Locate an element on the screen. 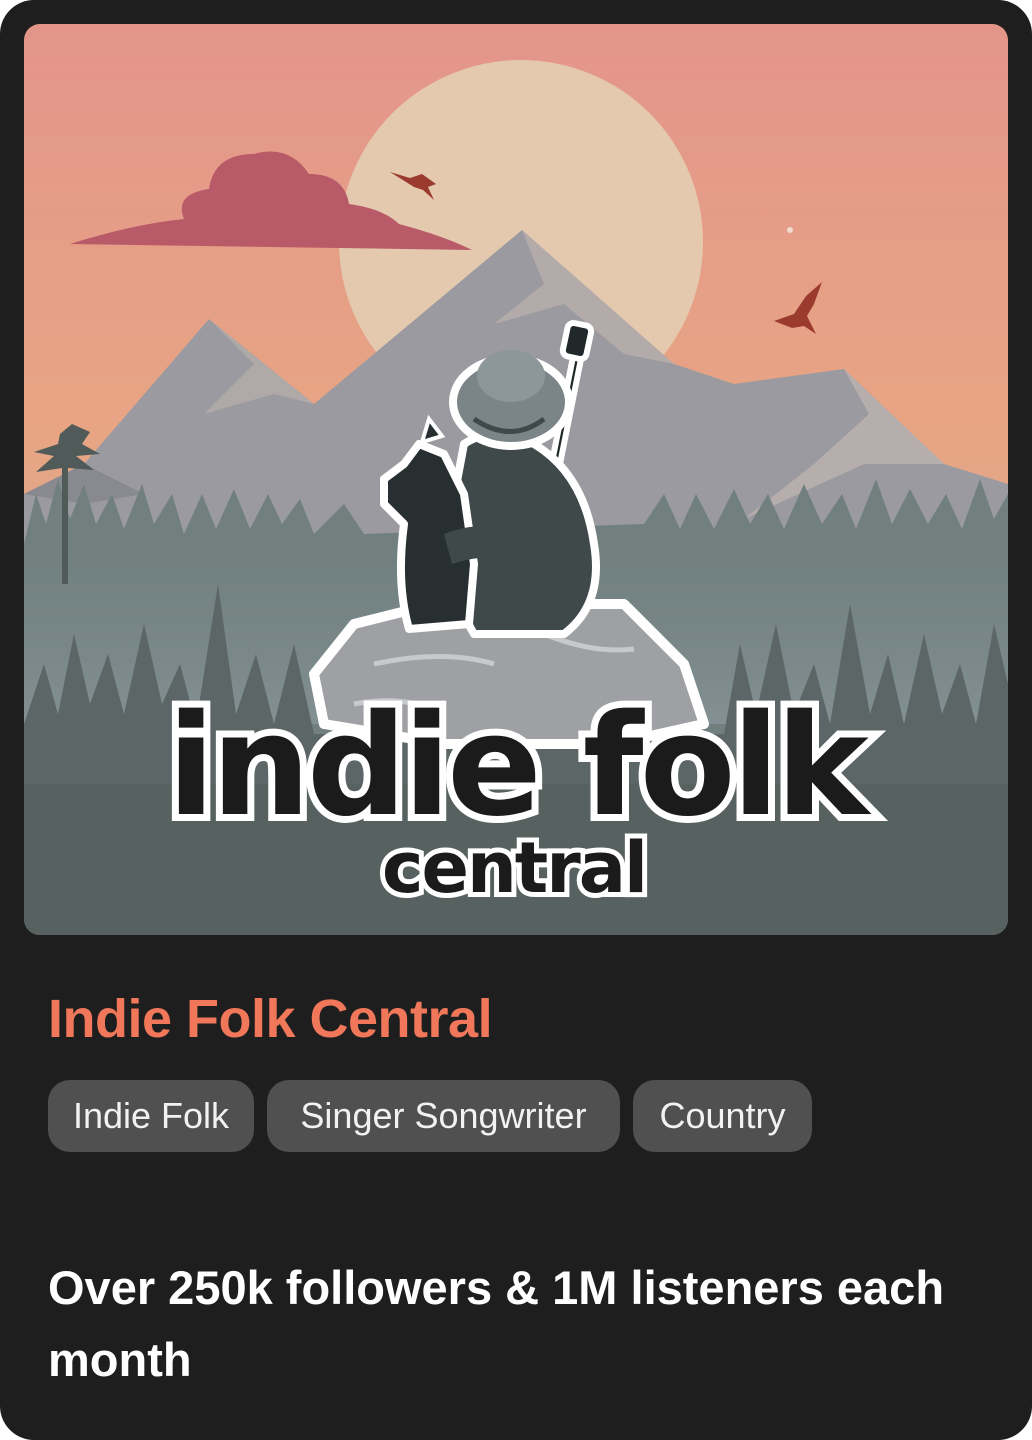 This screenshot has height=1440, width=1032. tag-indie-folk: Indie Folk is located at coordinates (151, 1116).